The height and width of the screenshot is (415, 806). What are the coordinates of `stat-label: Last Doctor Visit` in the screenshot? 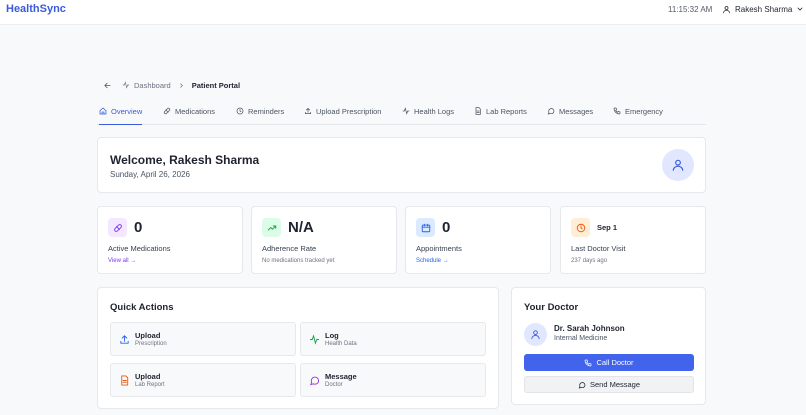 It's located at (598, 248).